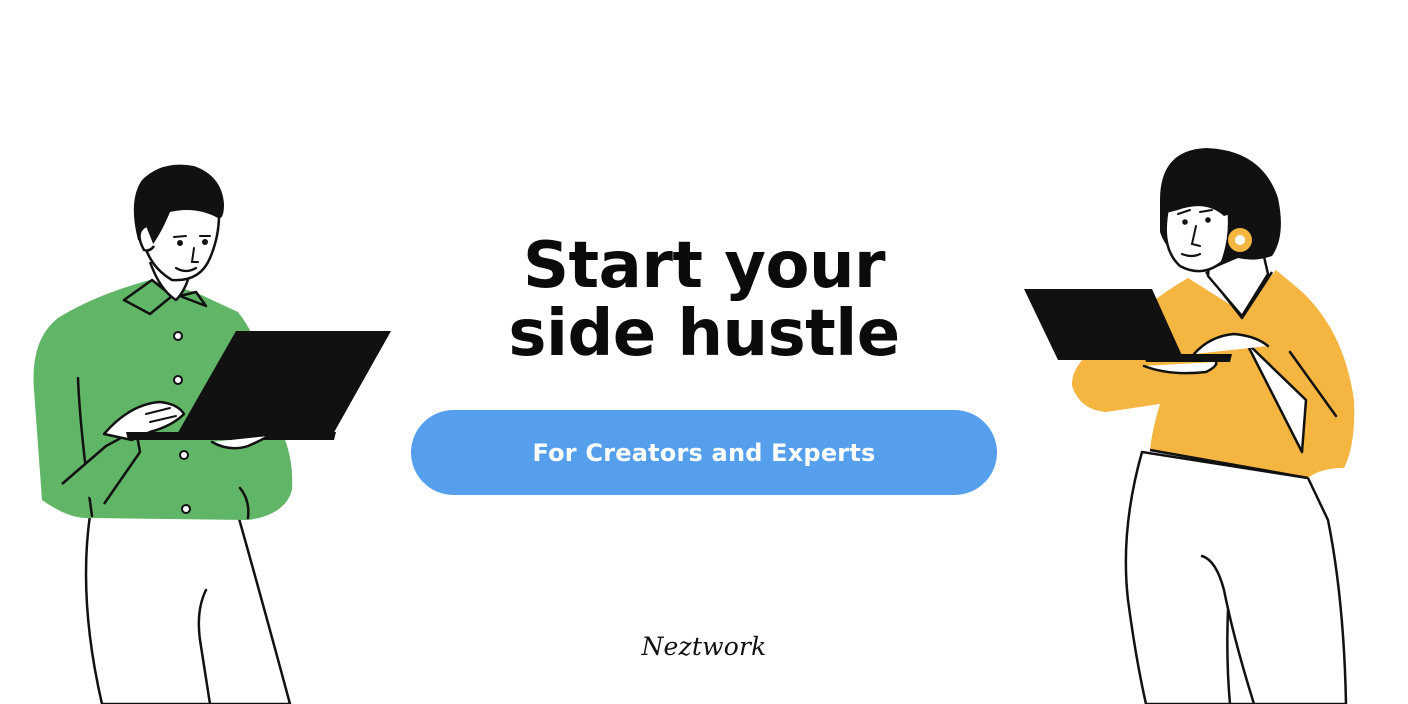 The image size is (1408, 704). I want to click on creators-experts-button: For Creators and Experts, so click(704, 452).